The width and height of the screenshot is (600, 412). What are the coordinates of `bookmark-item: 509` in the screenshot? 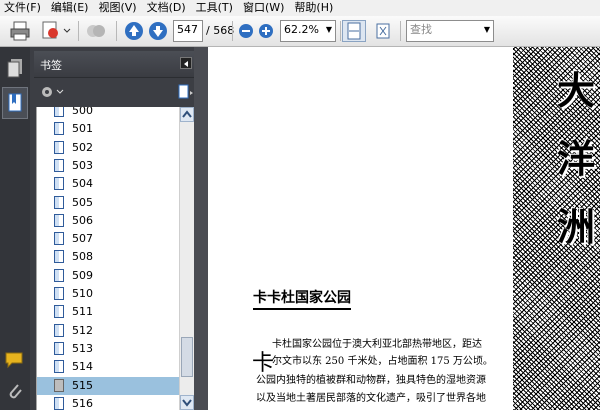 It's located at (108, 276).